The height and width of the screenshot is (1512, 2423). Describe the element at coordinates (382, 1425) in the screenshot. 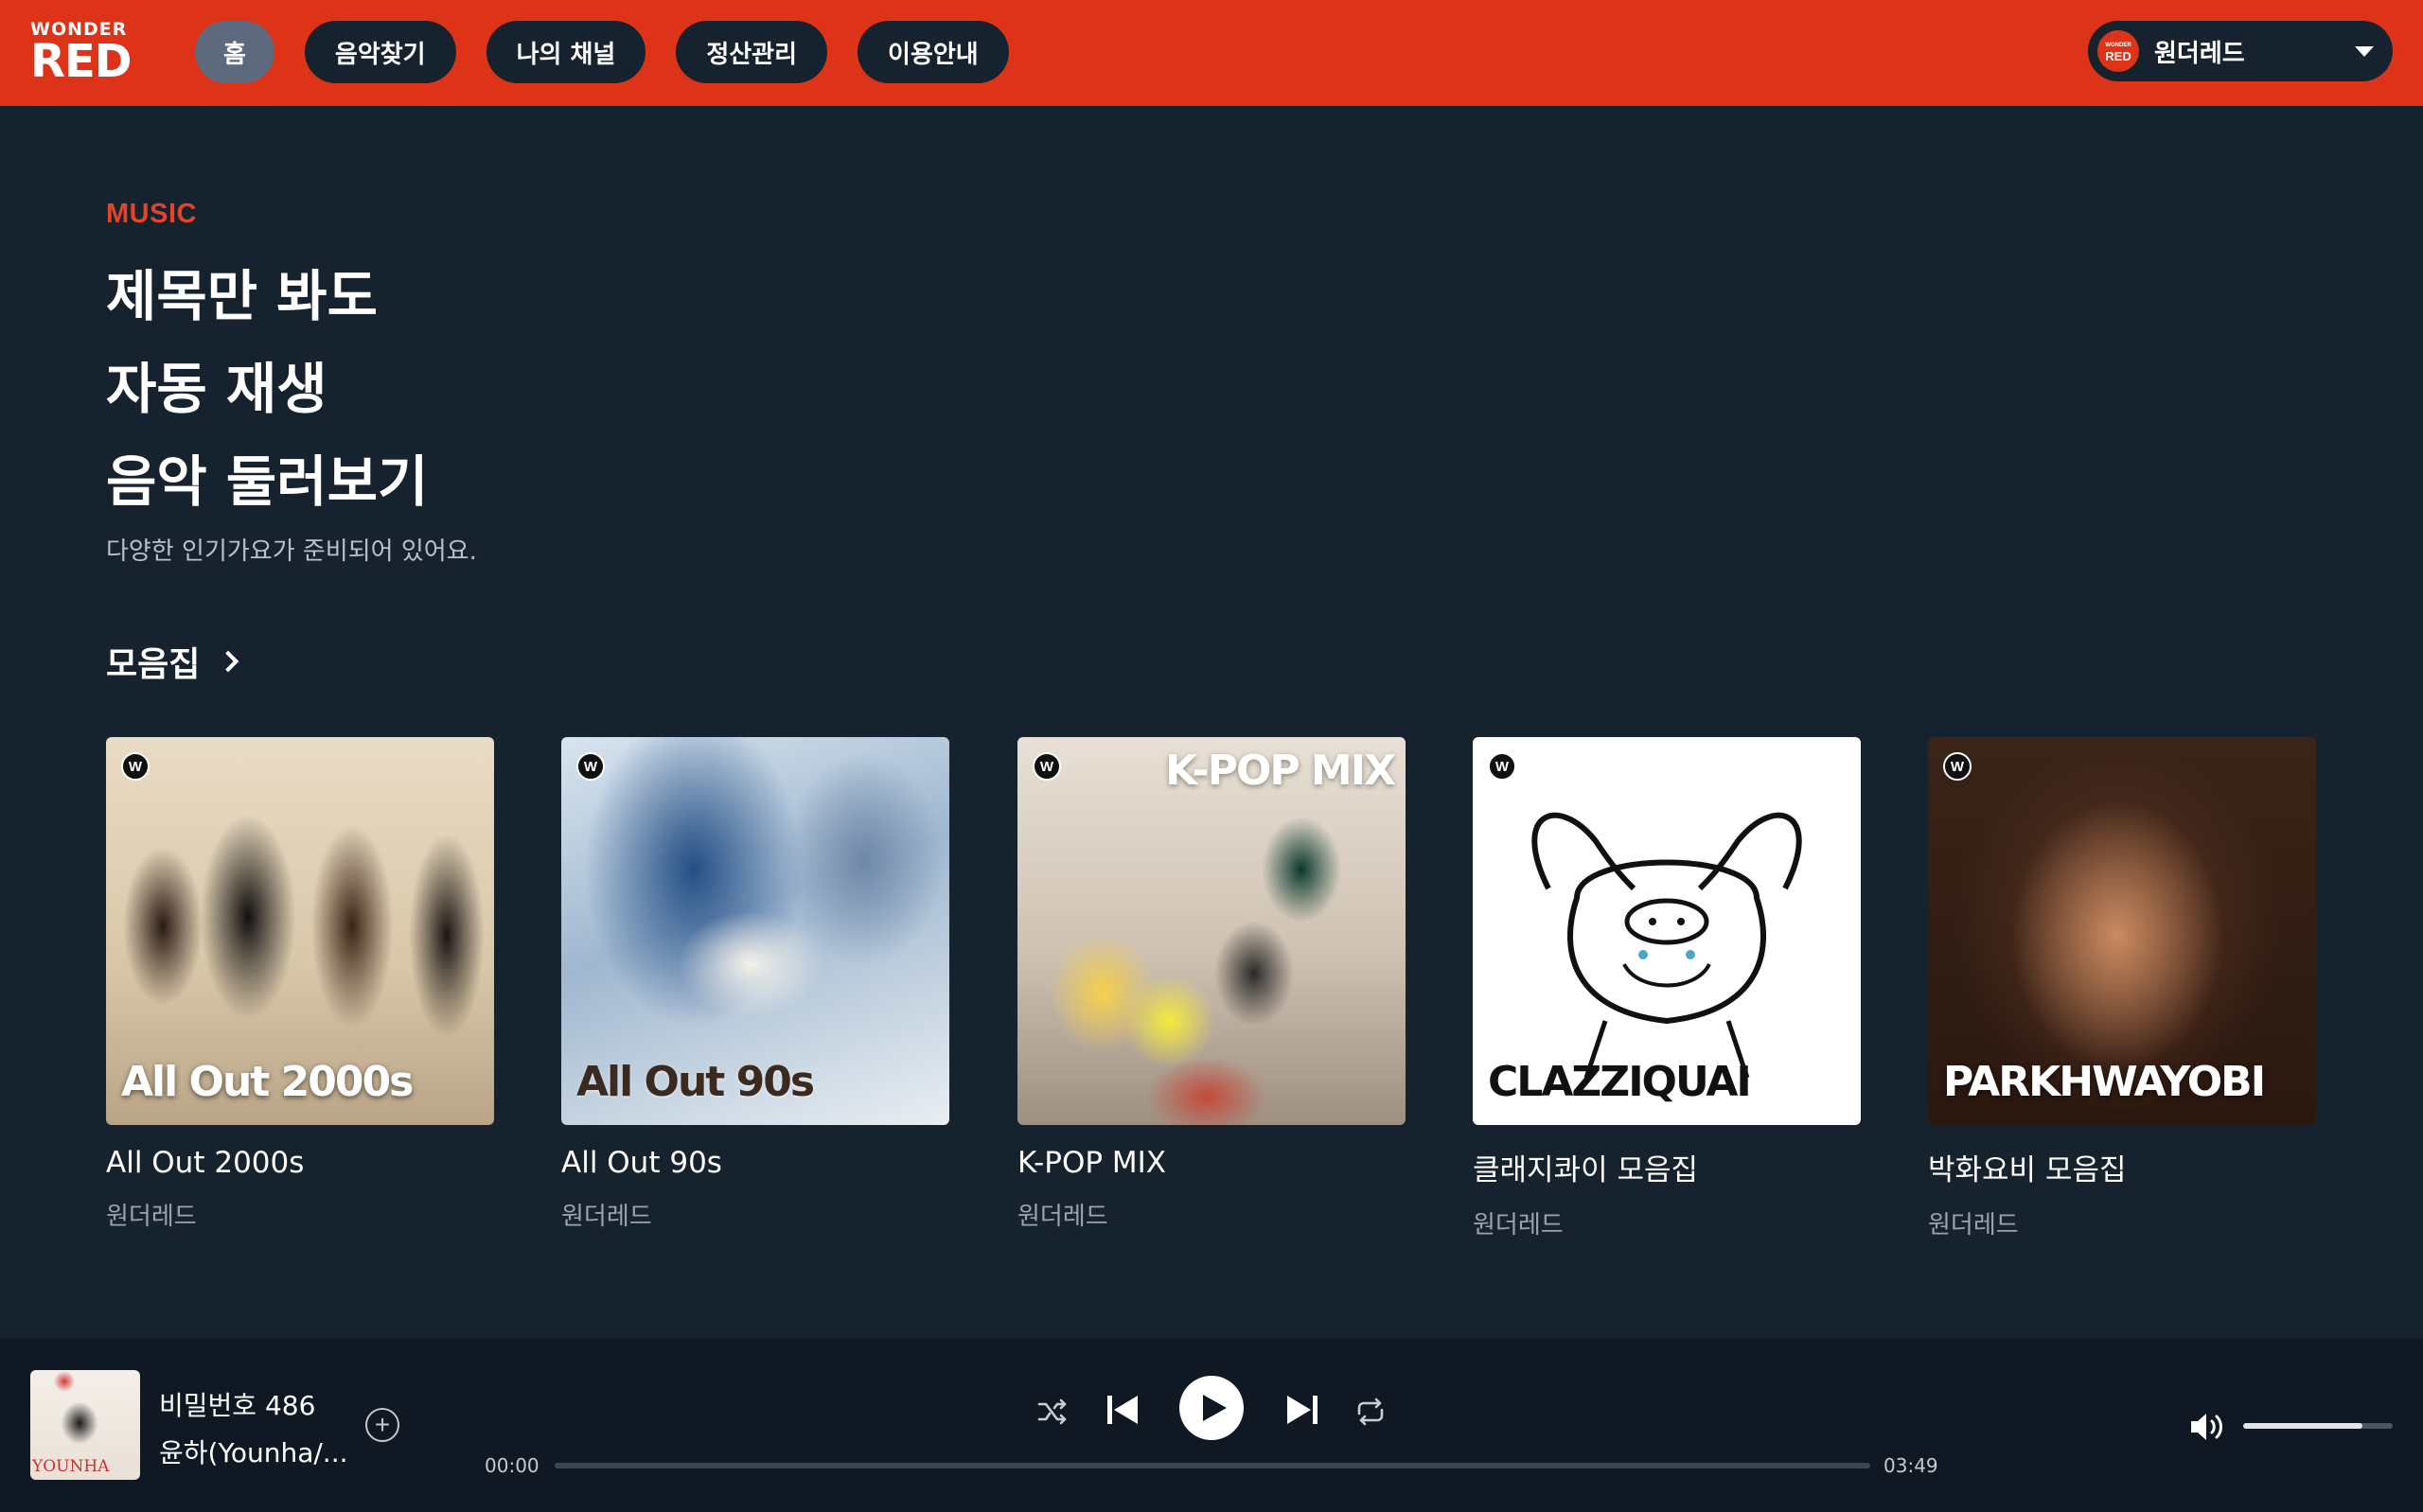

I see `add-icon: +` at that location.